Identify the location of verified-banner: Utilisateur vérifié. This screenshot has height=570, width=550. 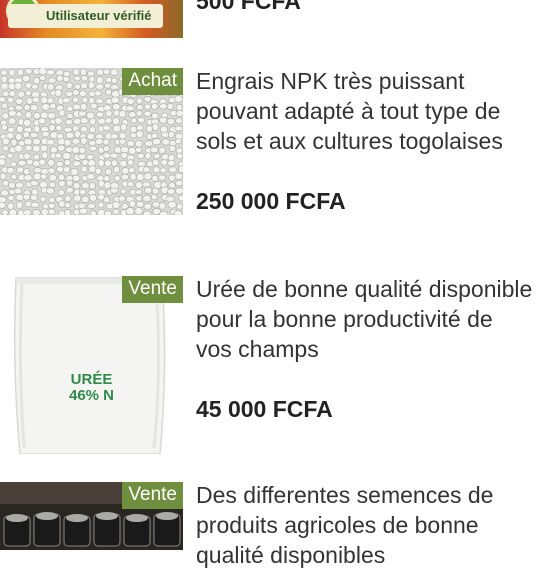
(91, 19).